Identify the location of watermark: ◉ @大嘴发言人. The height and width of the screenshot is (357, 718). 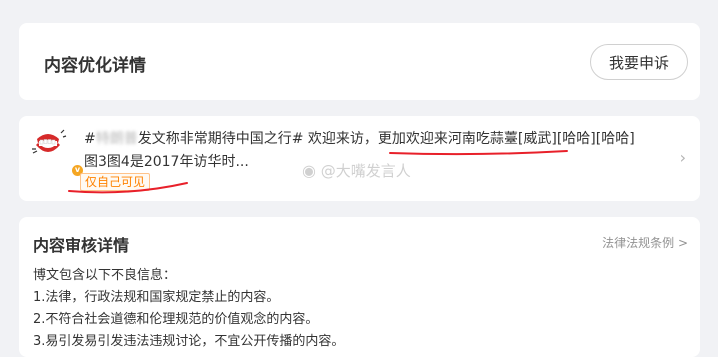
(356, 170).